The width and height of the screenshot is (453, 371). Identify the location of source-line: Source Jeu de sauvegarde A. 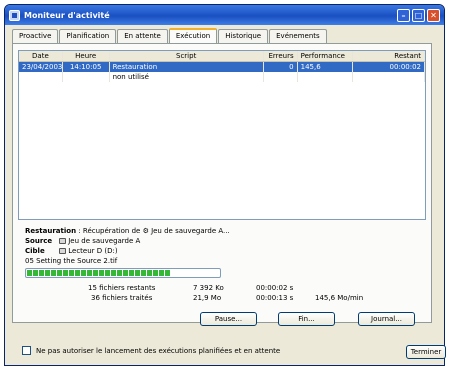
(82, 241).